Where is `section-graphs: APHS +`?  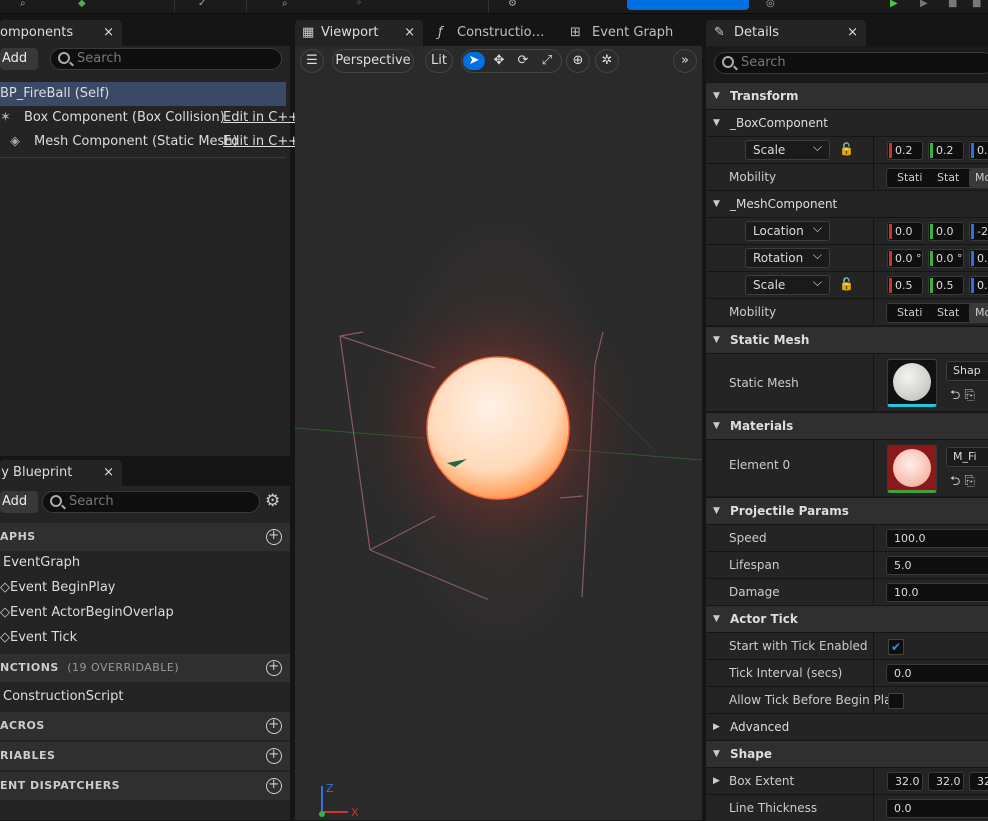 section-graphs: APHS + is located at coordinates (145, 537).